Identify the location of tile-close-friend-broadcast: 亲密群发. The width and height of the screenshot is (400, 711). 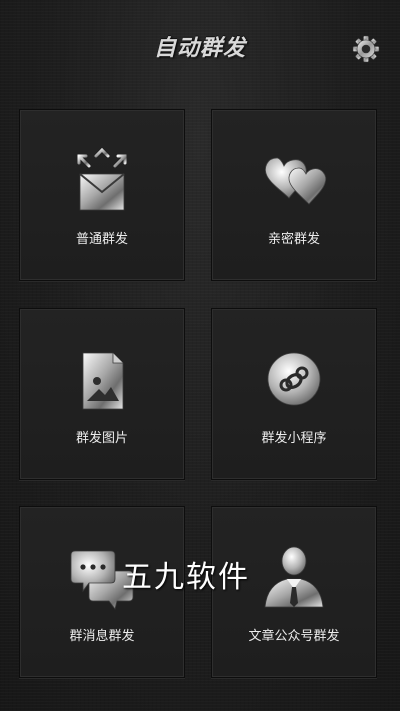
(294, 195).